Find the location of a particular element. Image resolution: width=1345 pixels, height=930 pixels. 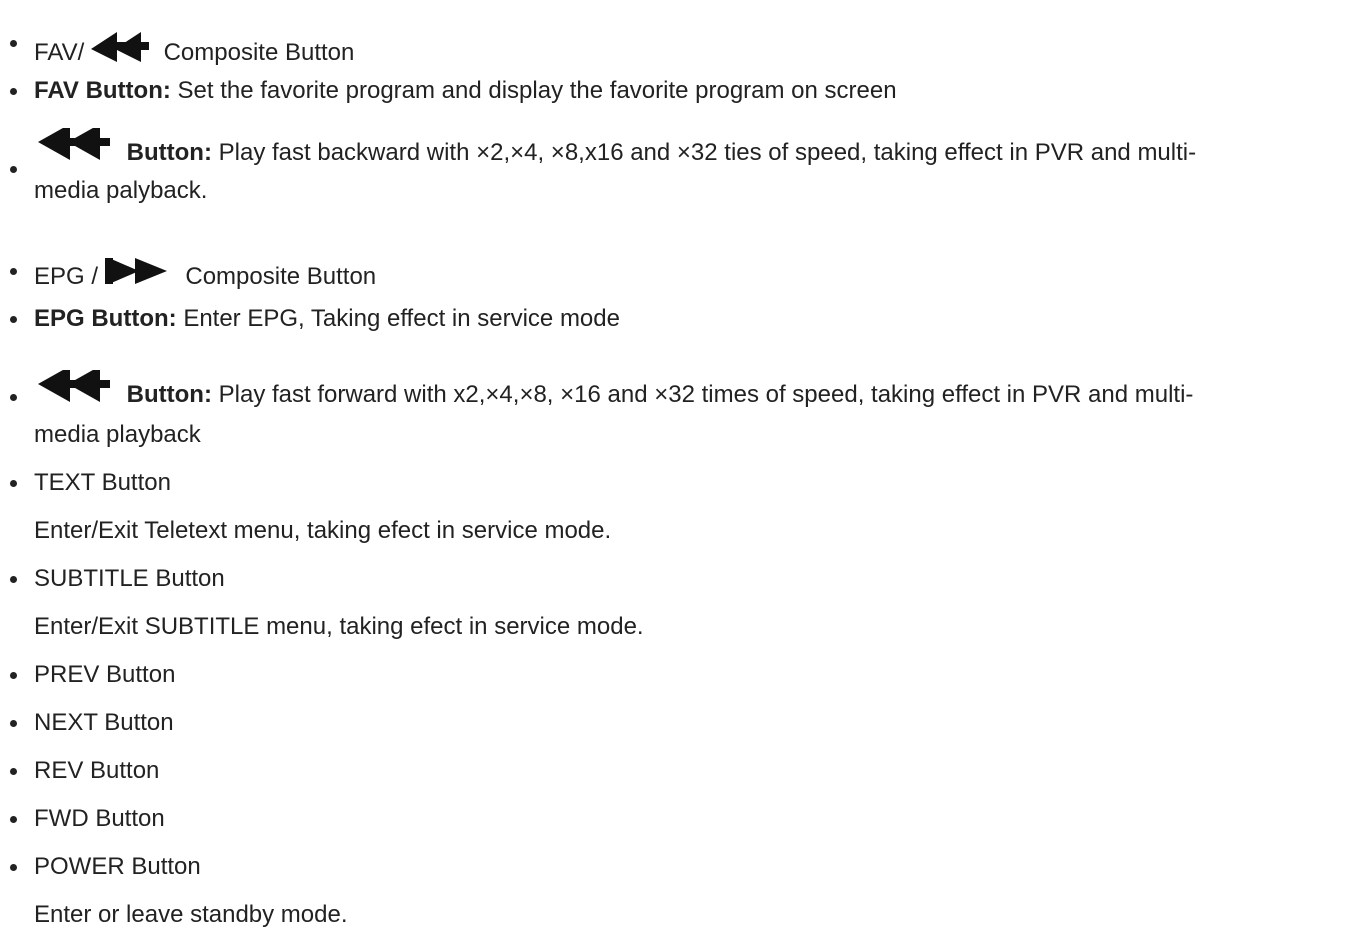

item-prefix: FAV/ is located at coordinates (59, 52).